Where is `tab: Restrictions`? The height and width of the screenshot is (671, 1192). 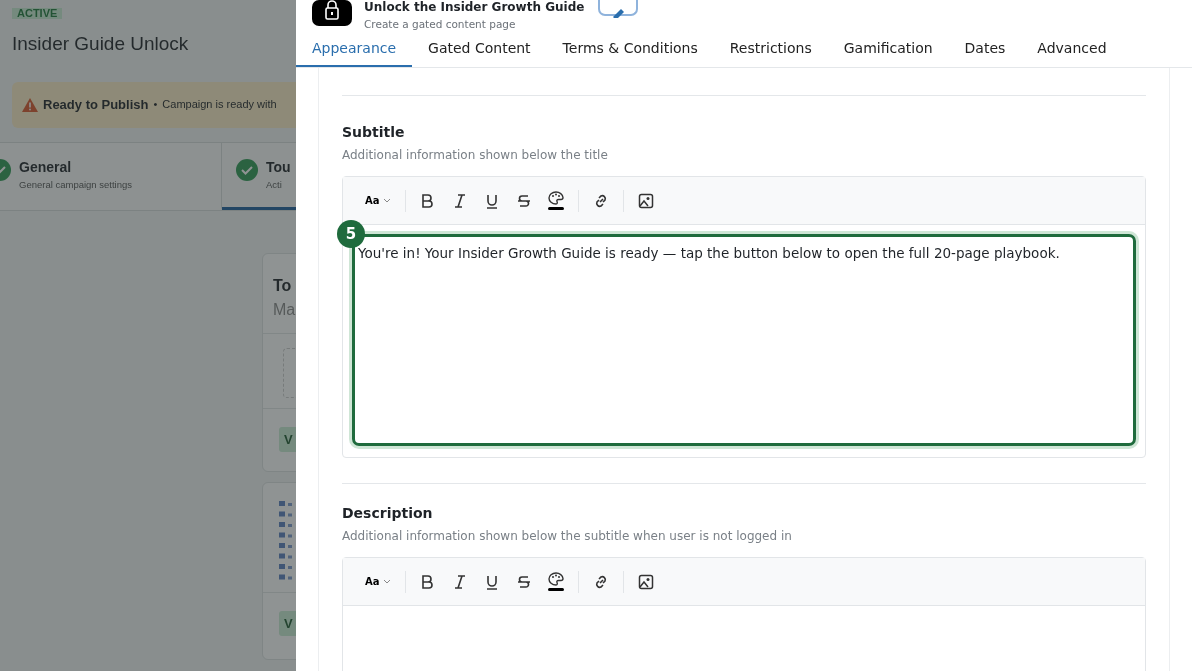
tab: Restrictions is located at coordinates (770, 49).